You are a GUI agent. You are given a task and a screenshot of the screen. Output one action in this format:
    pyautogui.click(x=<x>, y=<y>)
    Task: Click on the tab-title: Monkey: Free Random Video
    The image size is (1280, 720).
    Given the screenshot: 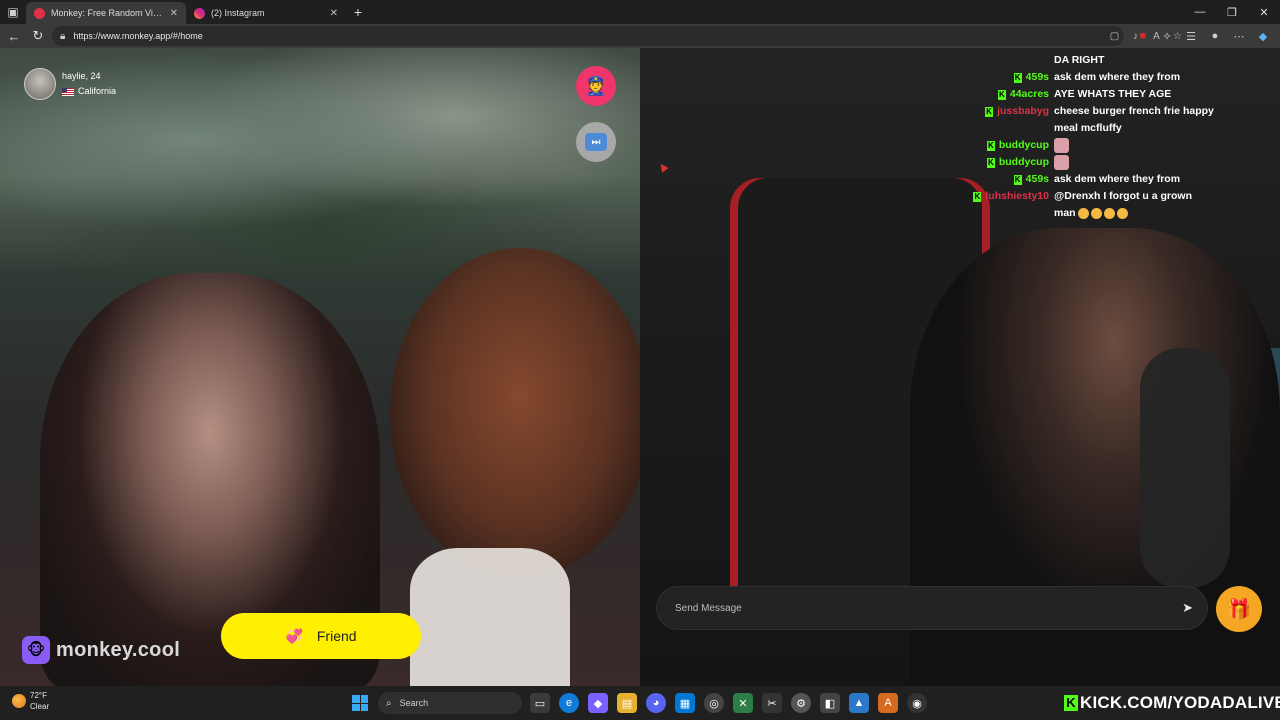 What is the action you would take?
    pyautogui.click(x=107, y=13)
    